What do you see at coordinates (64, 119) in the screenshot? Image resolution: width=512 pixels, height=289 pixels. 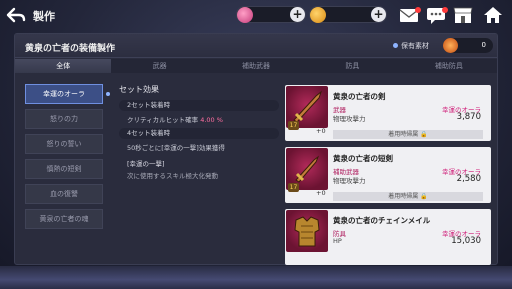 I see `set-item-power-of-rage: 怒りの力` at bounding box center [64, 119].